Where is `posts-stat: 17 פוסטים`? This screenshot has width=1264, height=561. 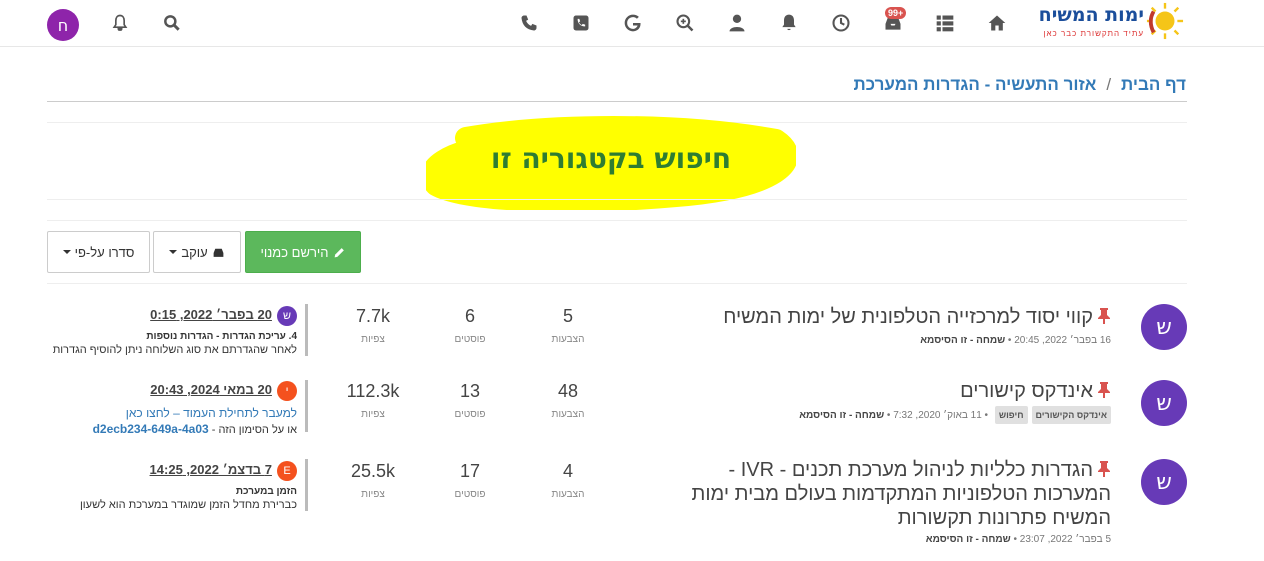 posts-stat: 17 פוסטים is located at coordinates (470, 480).